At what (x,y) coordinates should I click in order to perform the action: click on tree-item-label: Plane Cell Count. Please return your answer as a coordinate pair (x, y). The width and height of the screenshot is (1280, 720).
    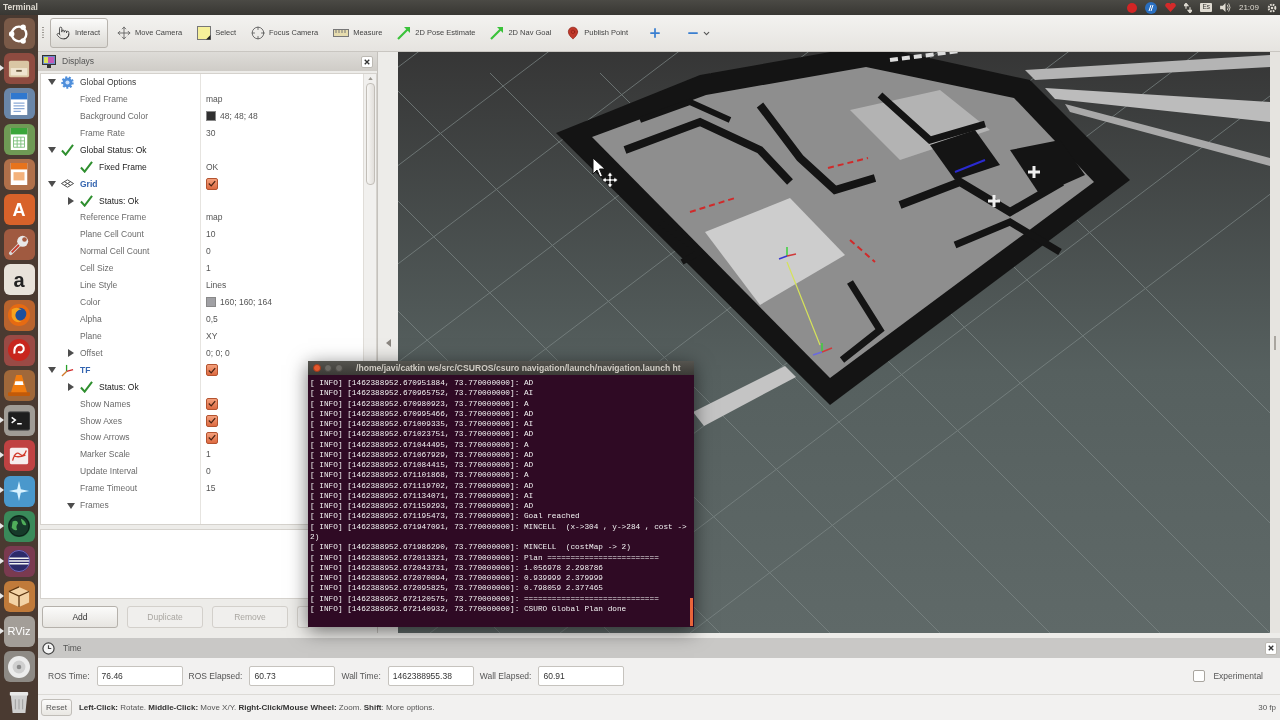
    Looking at the image, I should click on (112, 235).